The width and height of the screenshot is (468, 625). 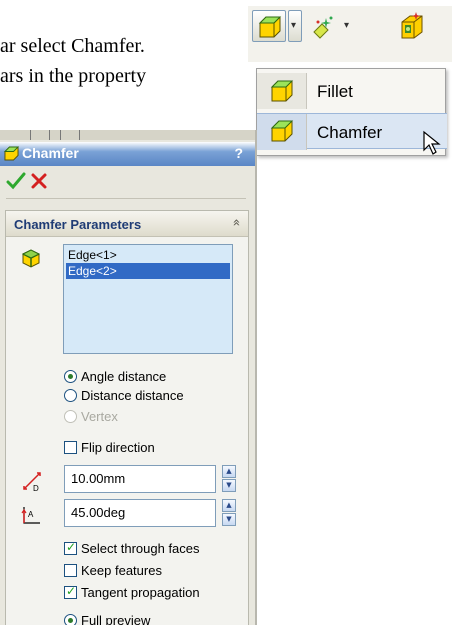 I want to click on svg-text: D, so click(x=36, y=488).